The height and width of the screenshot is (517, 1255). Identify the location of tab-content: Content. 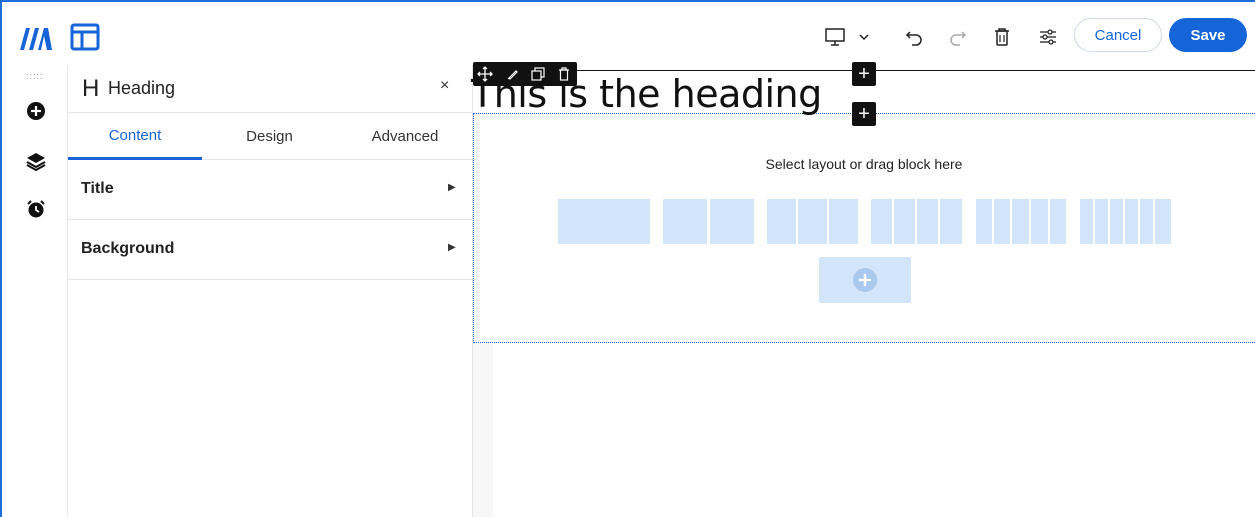
(135, 136).